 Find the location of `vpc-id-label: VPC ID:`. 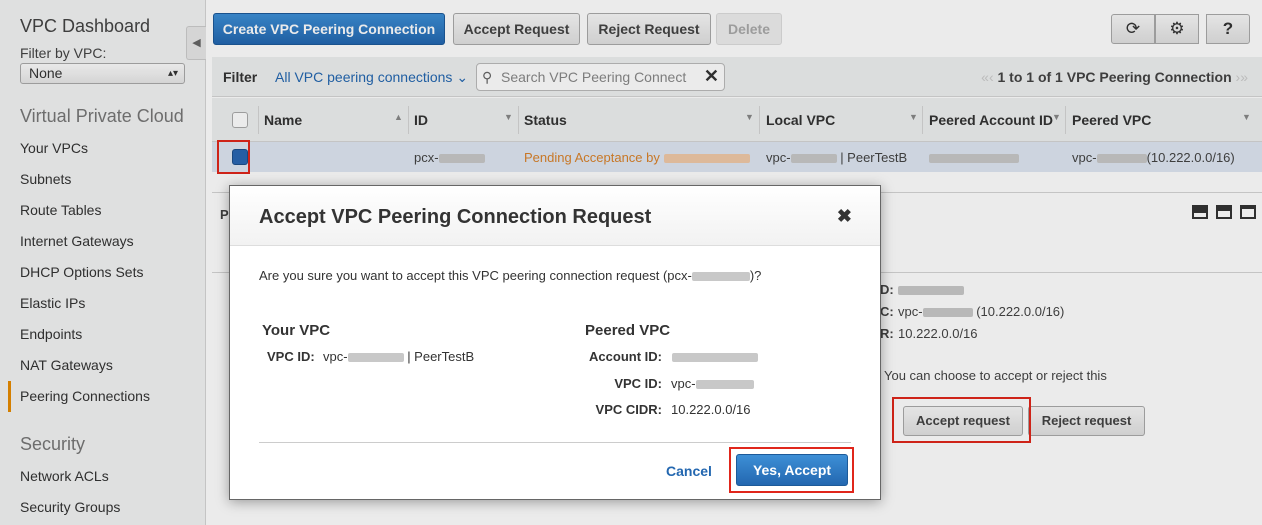

vpc-id-label: VPC ID: is located at coordinates (291, 356).